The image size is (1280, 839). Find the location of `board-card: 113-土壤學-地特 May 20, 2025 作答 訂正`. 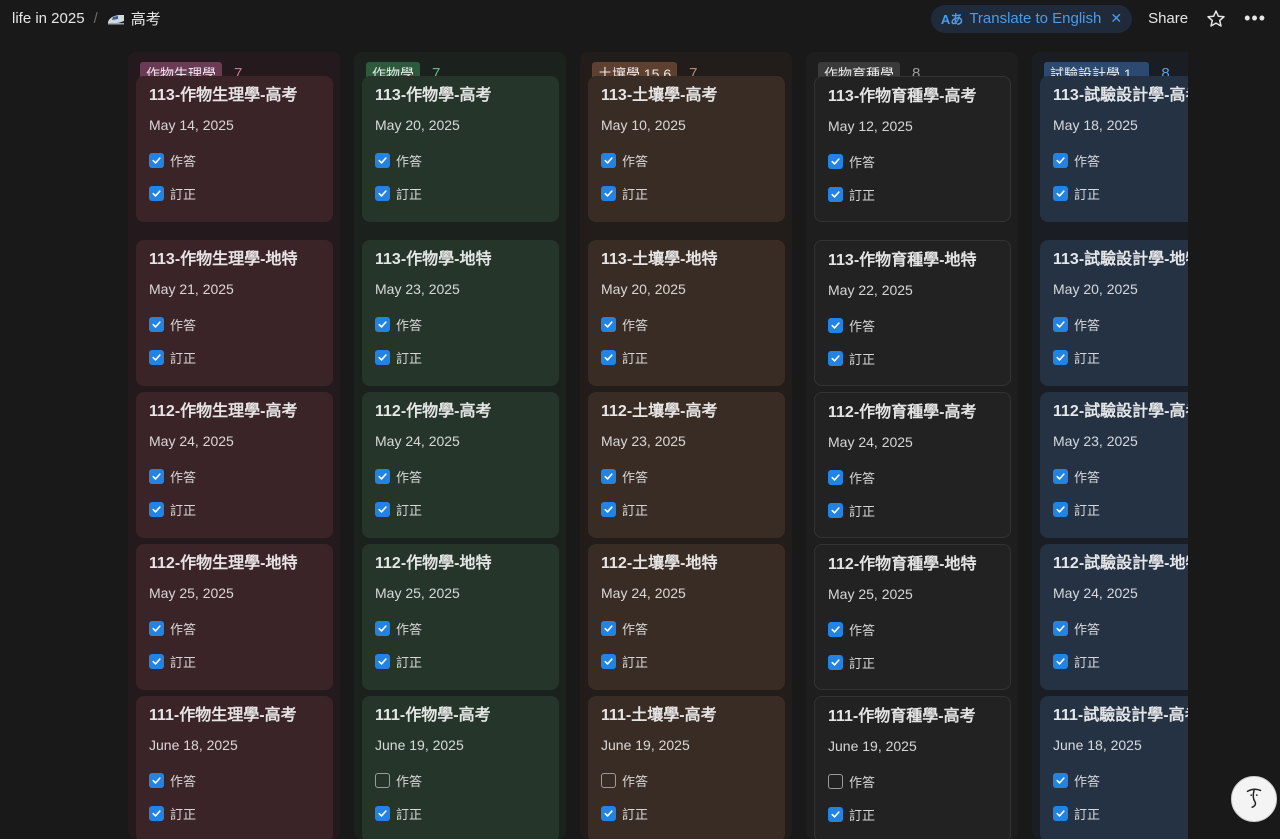

board-card: 113-土壤學-地特 May 20, 2025 作答 訂正 is located at coordinates (686, 313).